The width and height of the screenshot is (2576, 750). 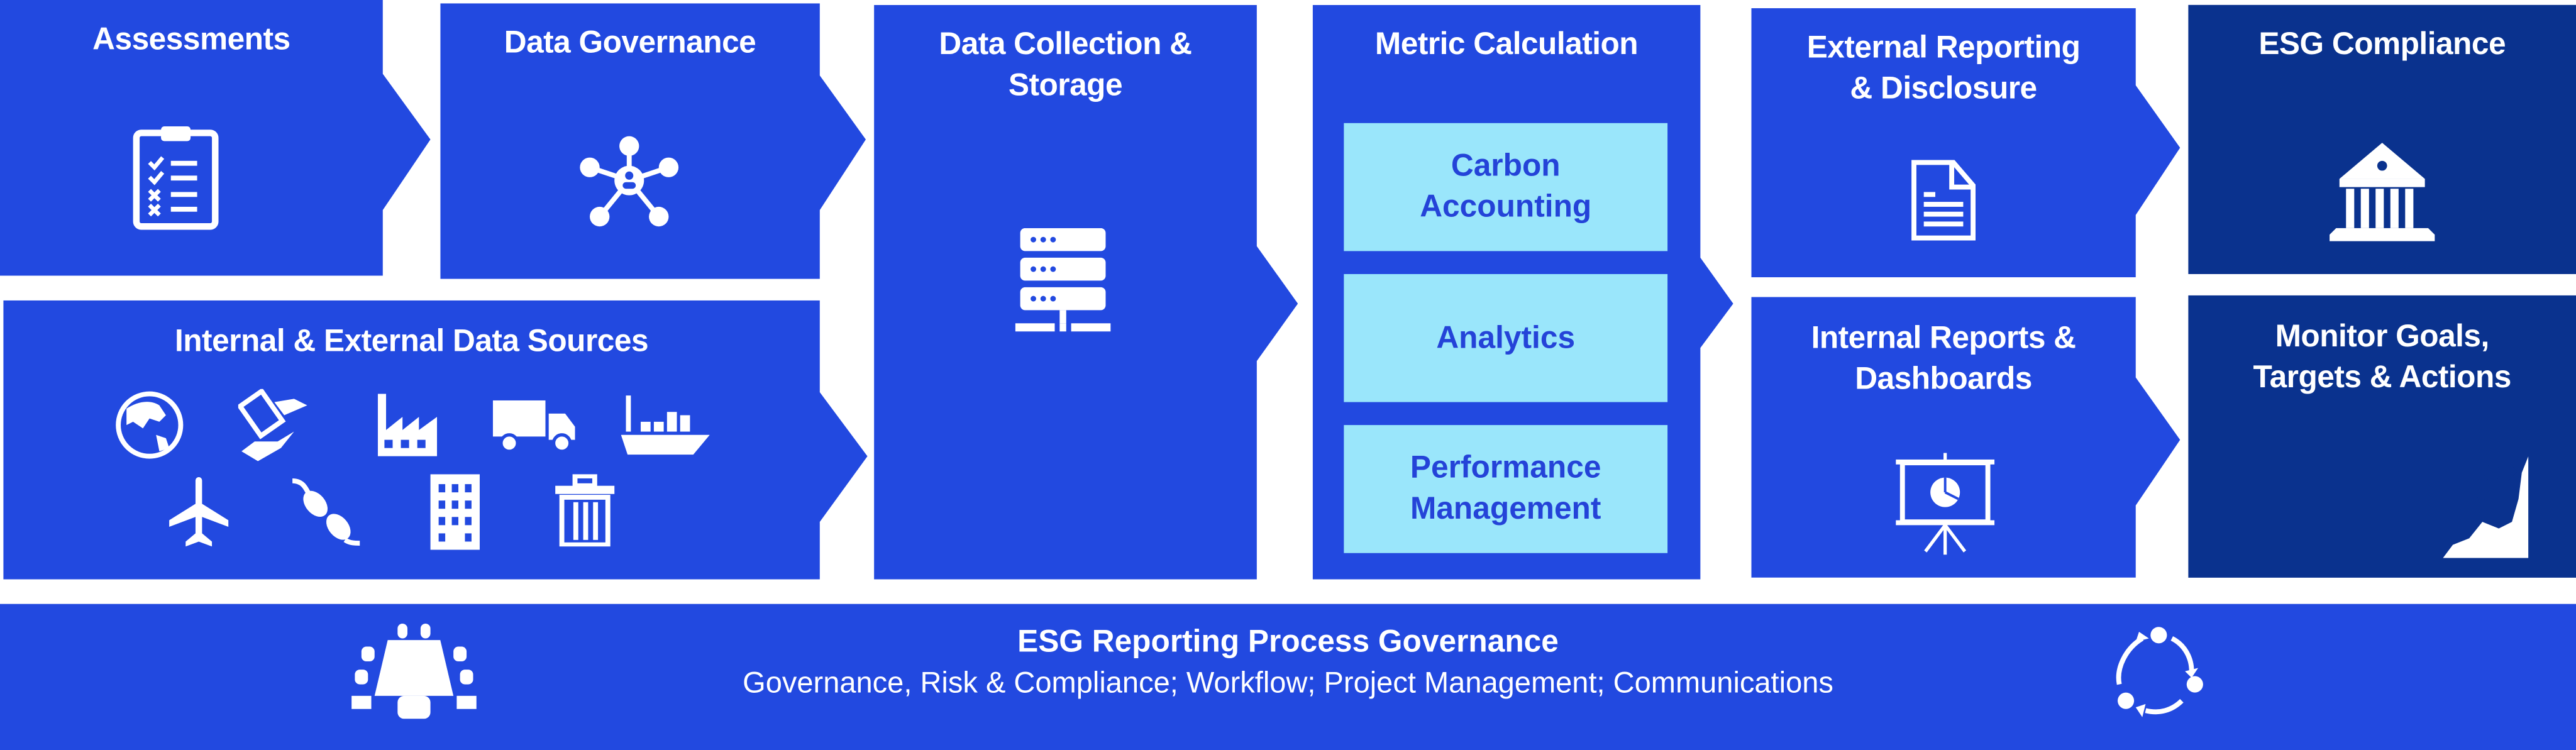 What do you see at coordinates (1966, 437) in the screenshot?
I see `stage-internal-reports: Internal Reports & Dashboards` at bounding box center [1966, 437].